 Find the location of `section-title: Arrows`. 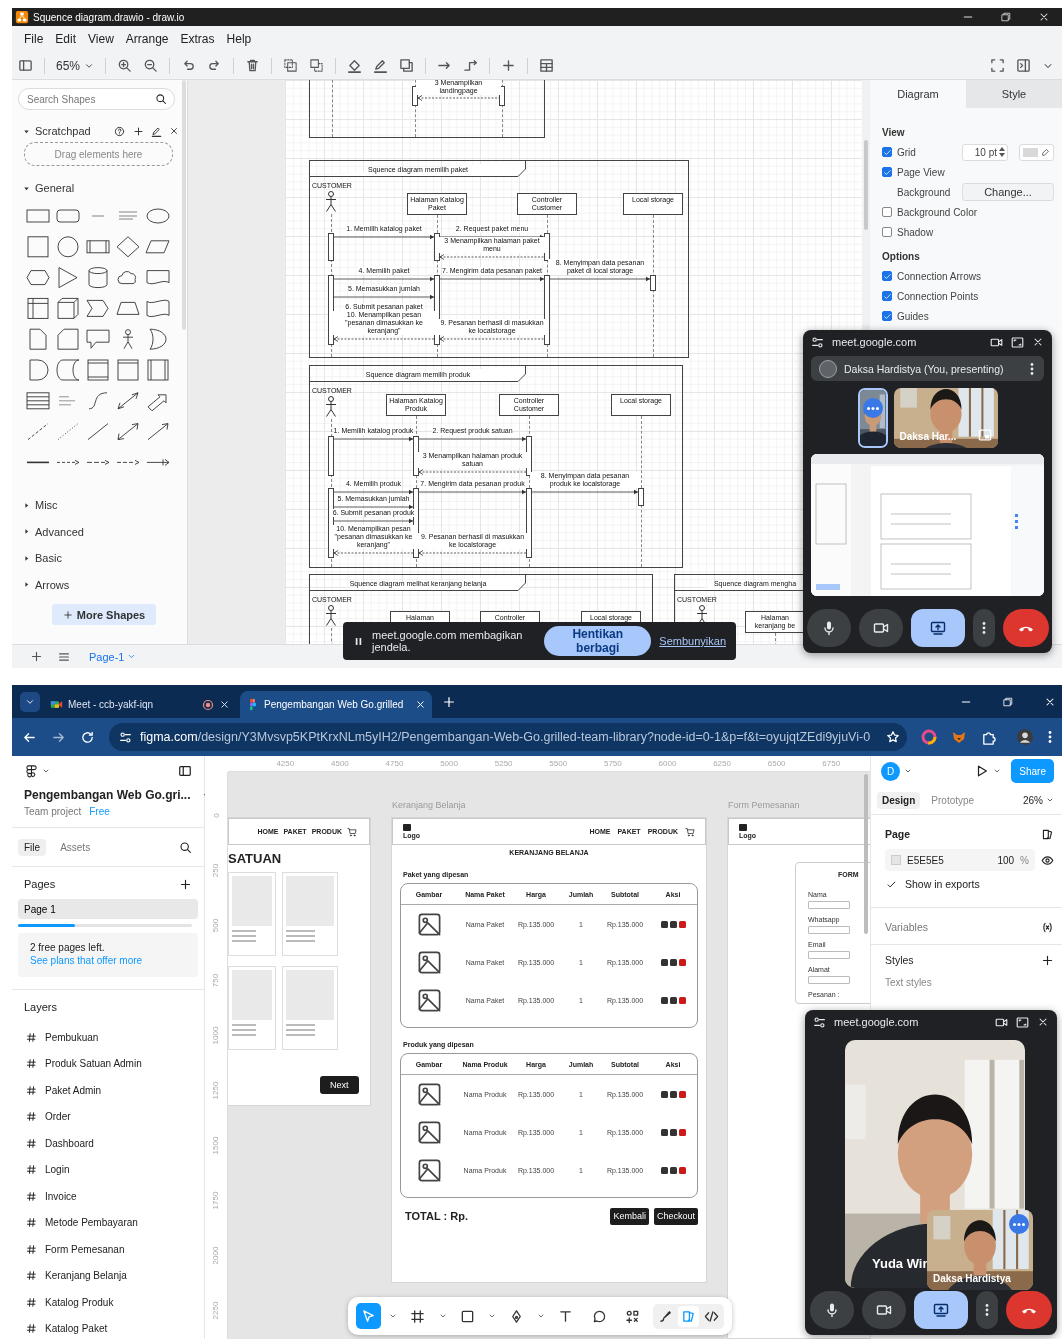

section-title: Arrows is located at coordinates (52, 584).